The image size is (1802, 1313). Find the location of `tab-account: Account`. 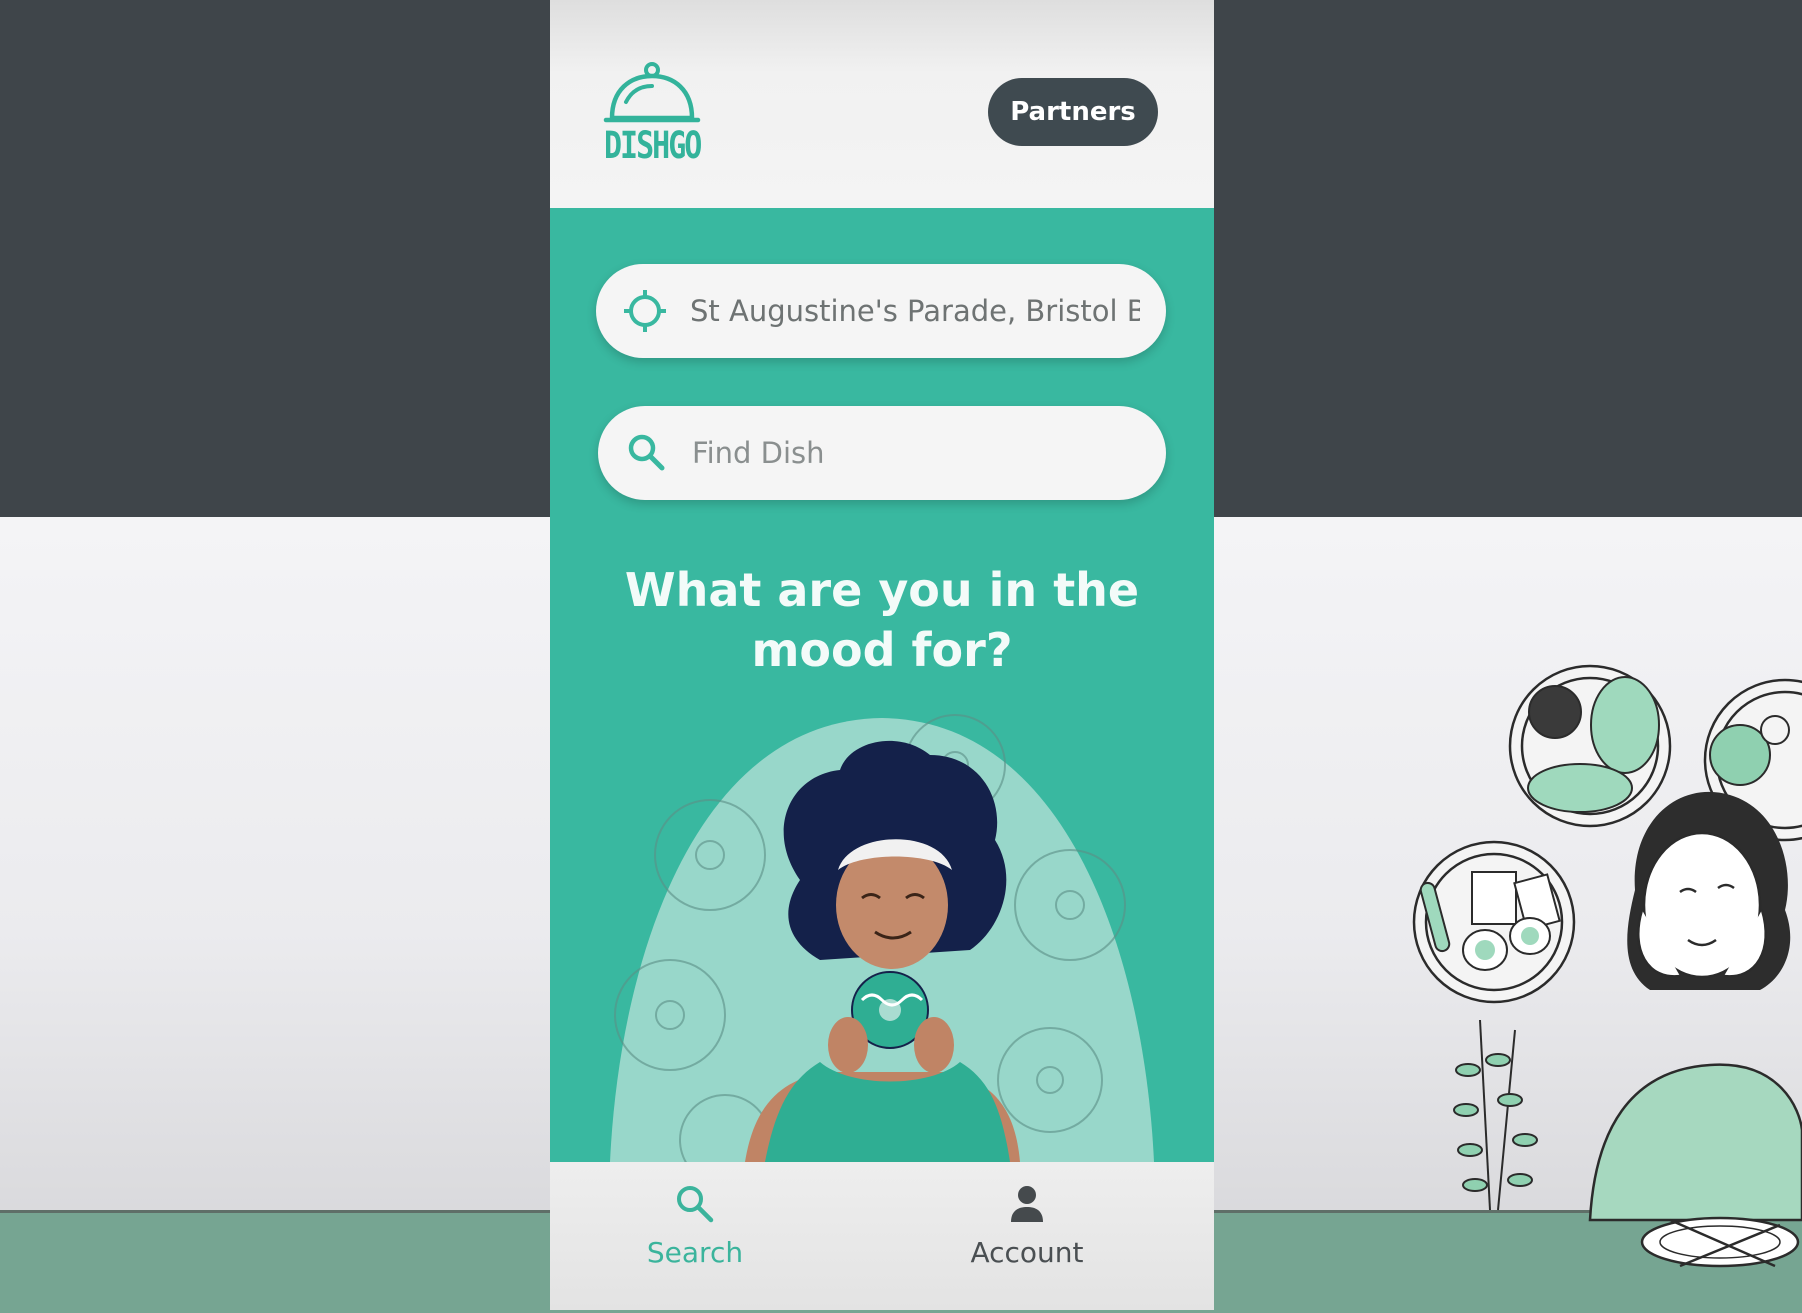

tab-account: Account is located at coordinates (1027, 1237).